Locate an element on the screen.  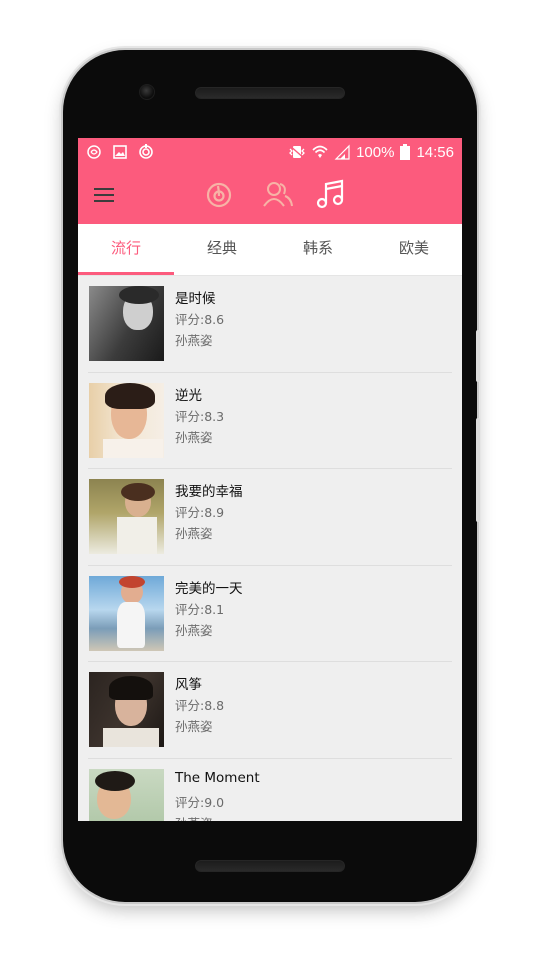
tab-indicator is located at coordinates (126, 273).